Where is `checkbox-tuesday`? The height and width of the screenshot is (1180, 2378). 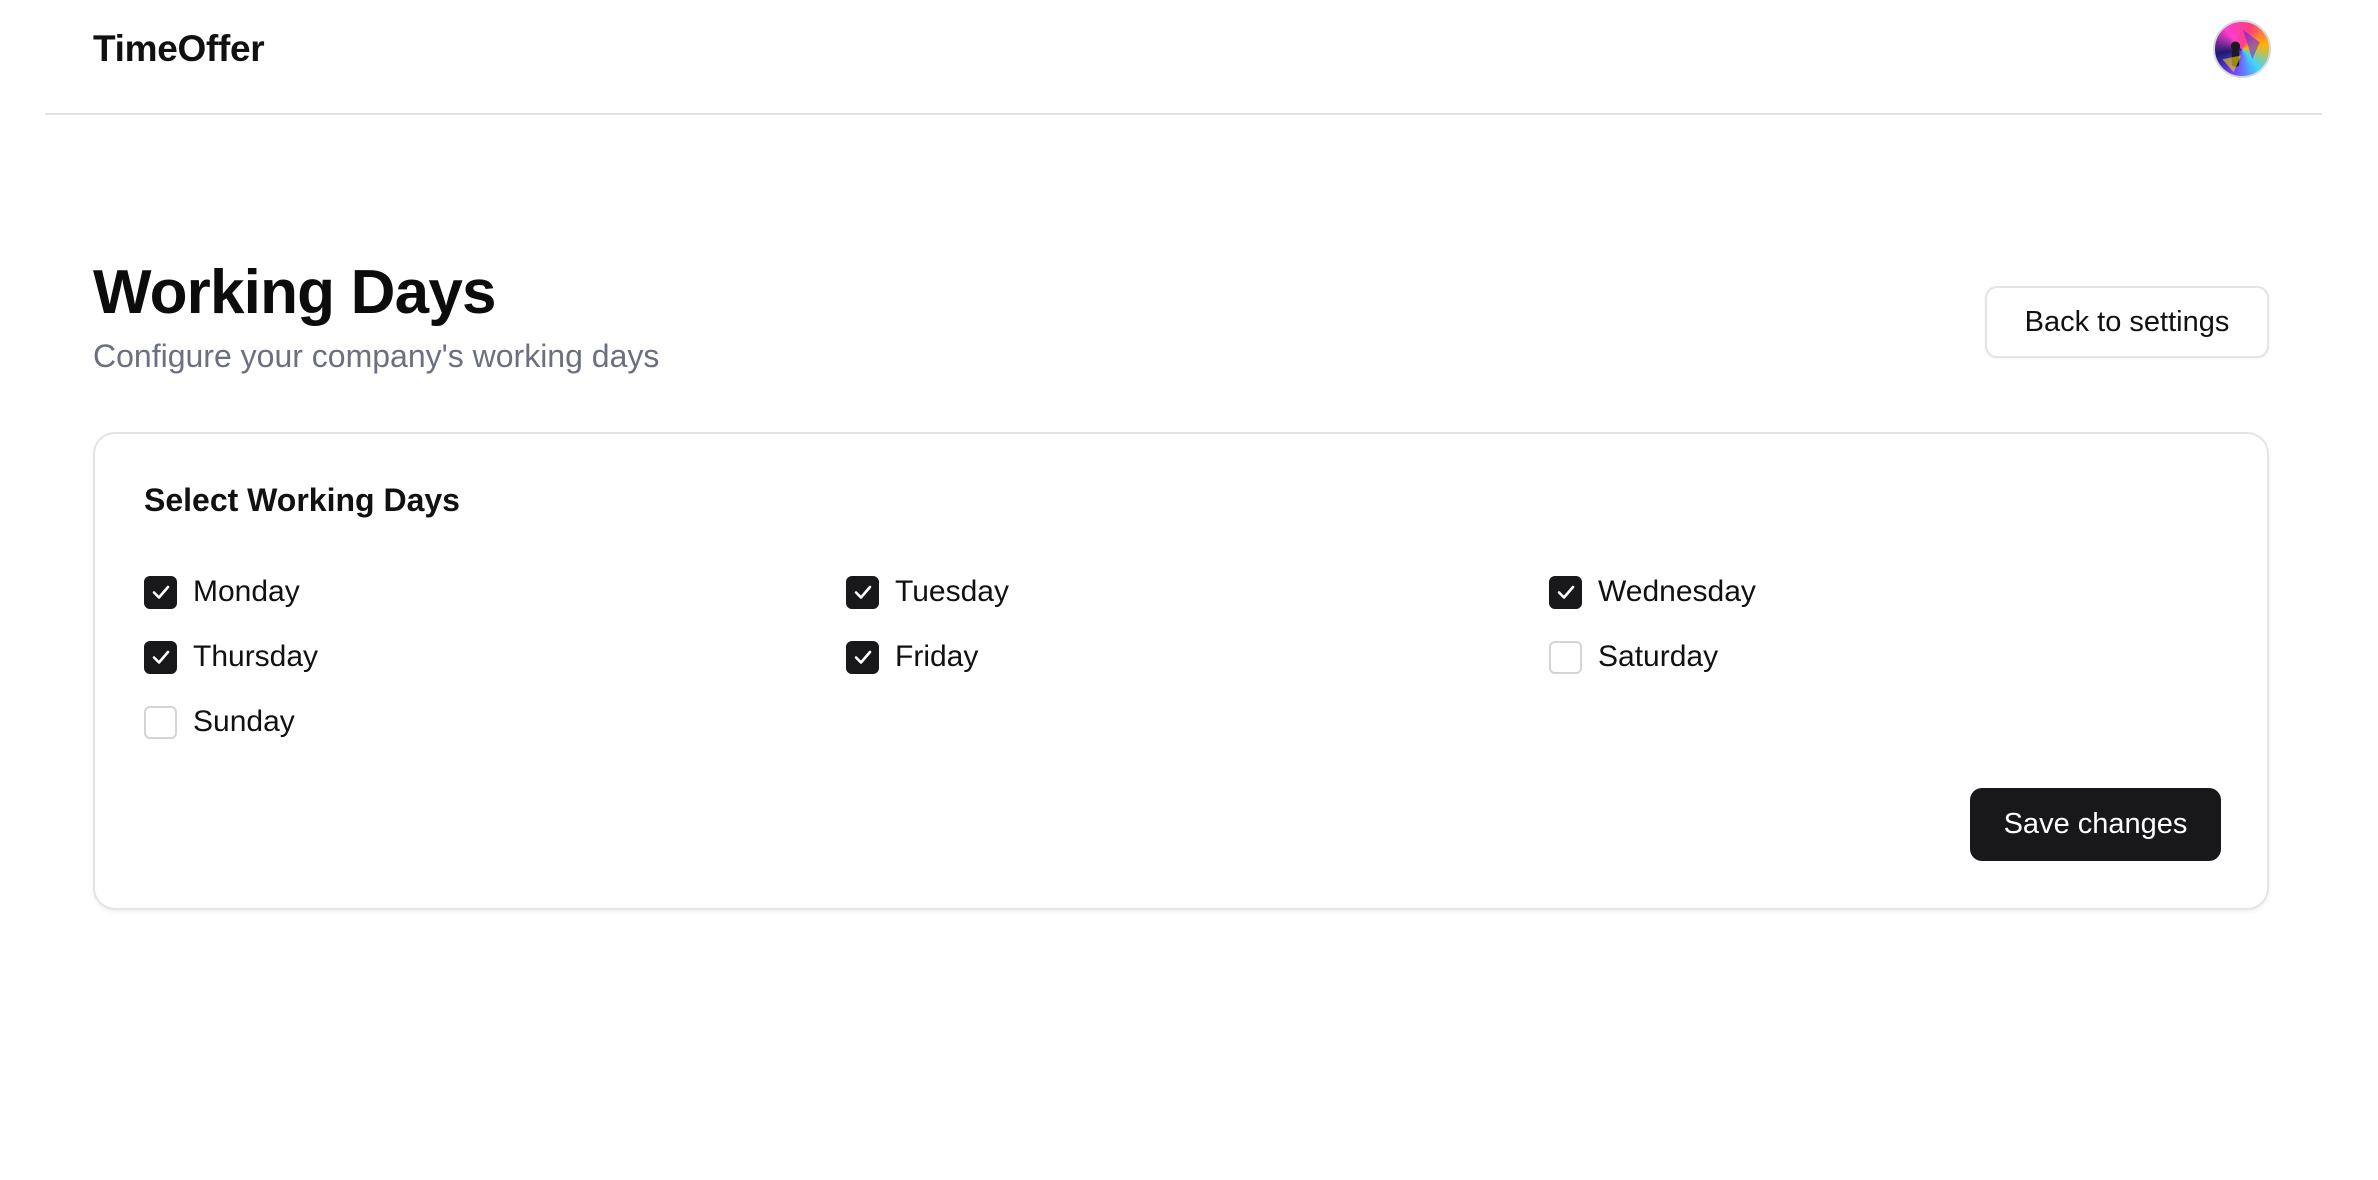 checkbox-tuesday is located at coordinates (862, 592).